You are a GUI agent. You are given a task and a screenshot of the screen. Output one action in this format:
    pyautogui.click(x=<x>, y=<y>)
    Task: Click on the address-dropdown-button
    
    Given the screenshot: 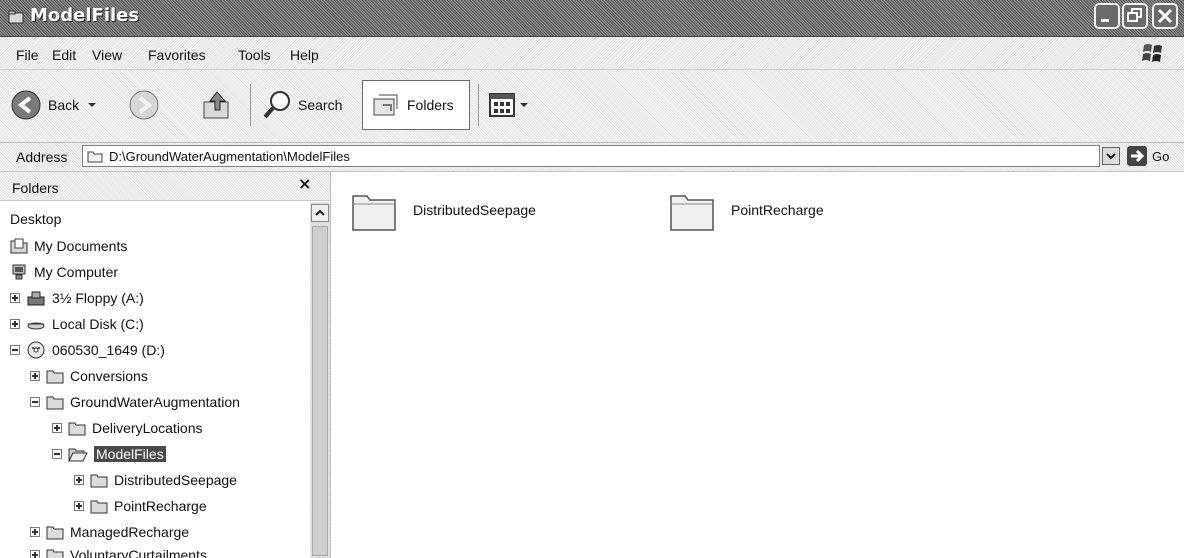 What is the action you would take?
    pyautogui.click(x=1111, y=156)
    